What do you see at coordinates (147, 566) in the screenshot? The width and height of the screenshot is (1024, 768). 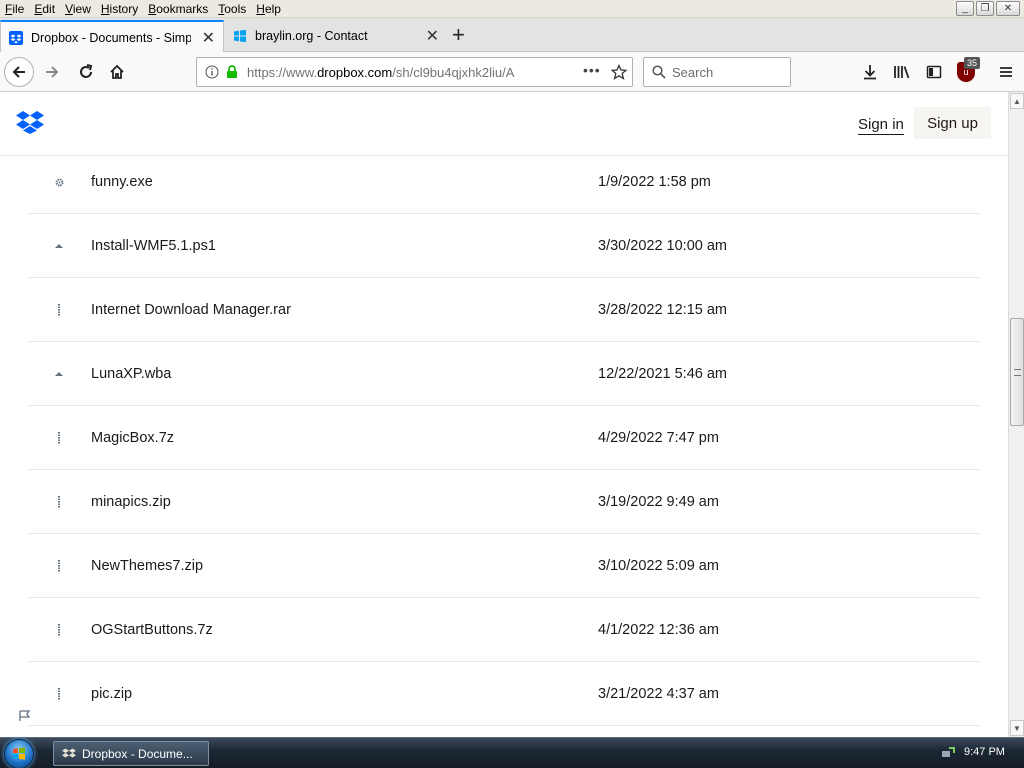 I see `file-name: NewThemes7.zip` at bounding box center [147, 566].